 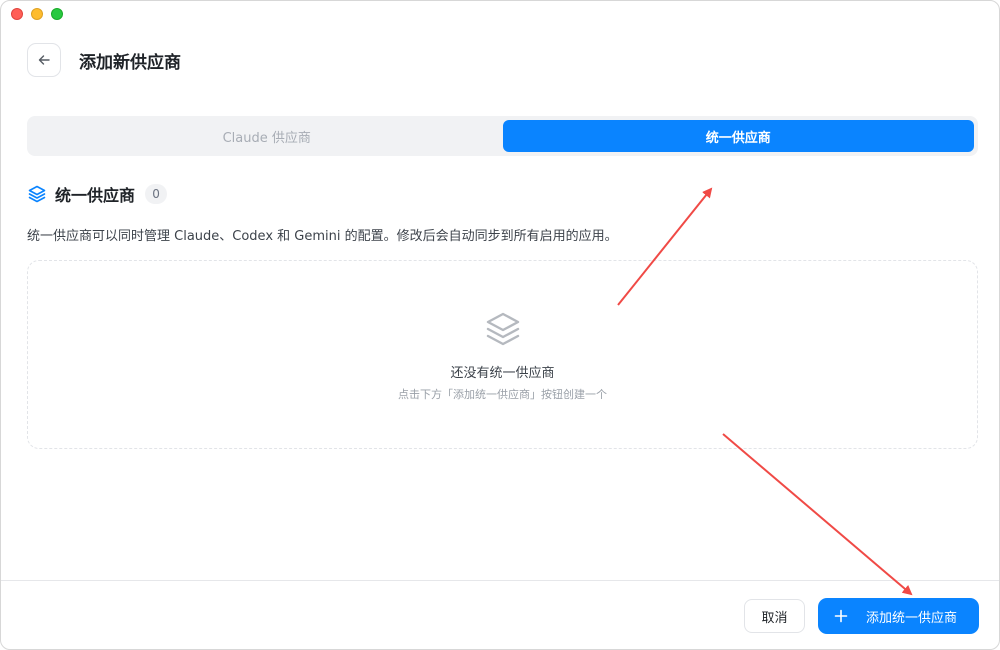 I want to click on empty-state-title: 还没有统一供应商, so click(x=502, y=373).